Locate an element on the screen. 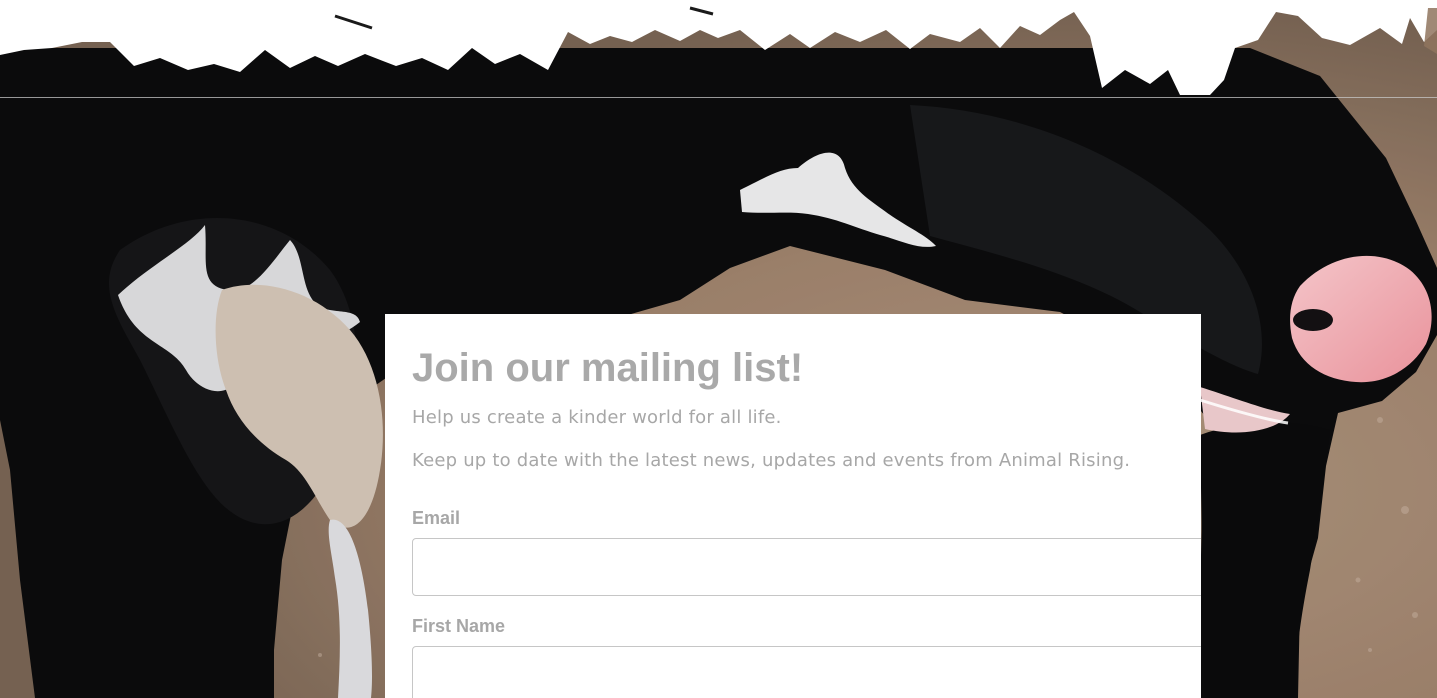  email-field is located at coordinates (806, 567).